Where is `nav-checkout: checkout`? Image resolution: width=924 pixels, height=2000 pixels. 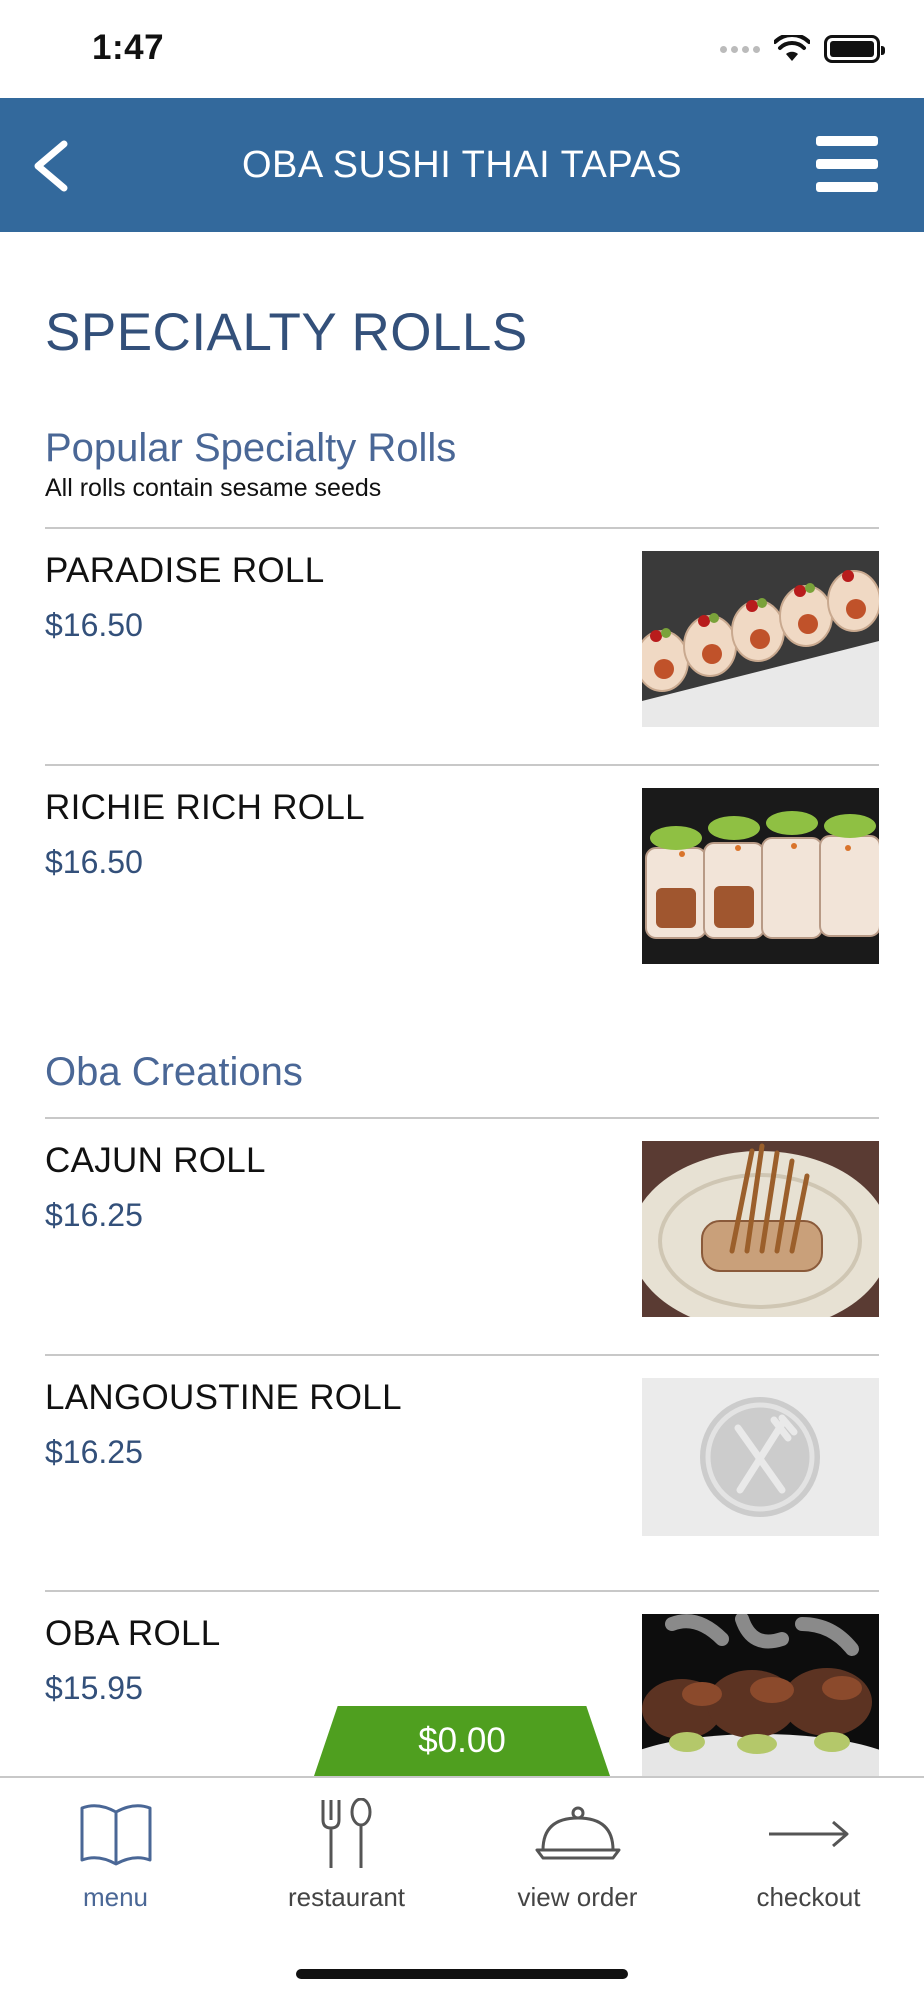 nav-checkout: checkout is located at coordinates (808, 1868).